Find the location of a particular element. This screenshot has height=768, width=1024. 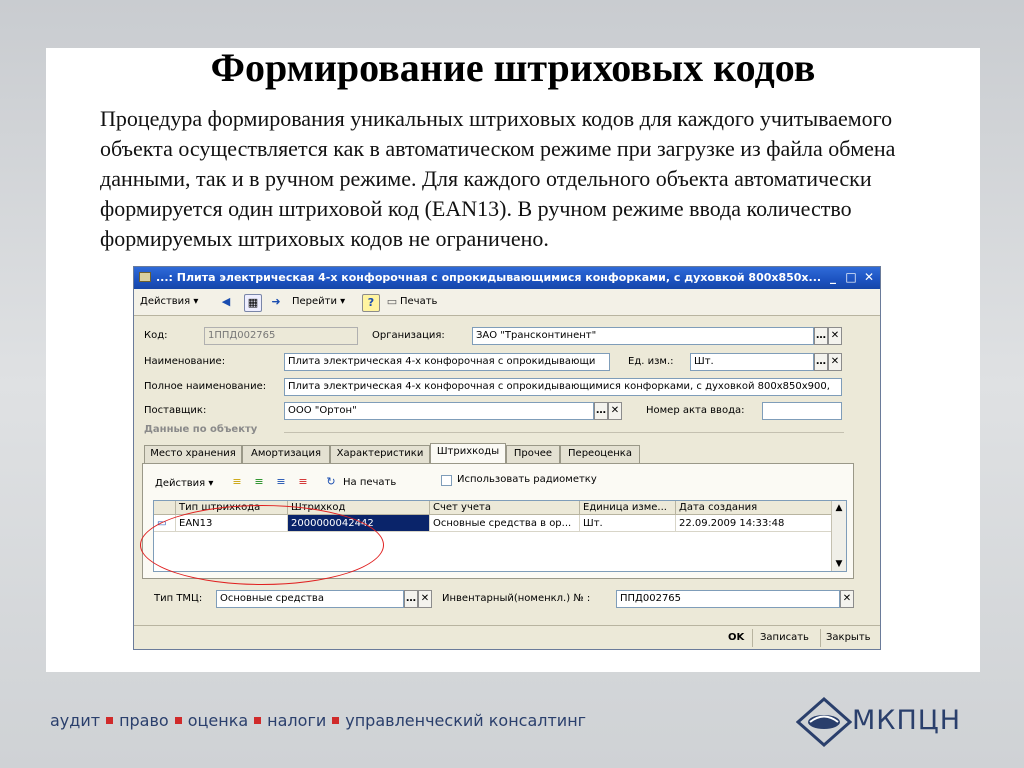

scroll-up-icon: ▲ is located at coordinates (839, 508).